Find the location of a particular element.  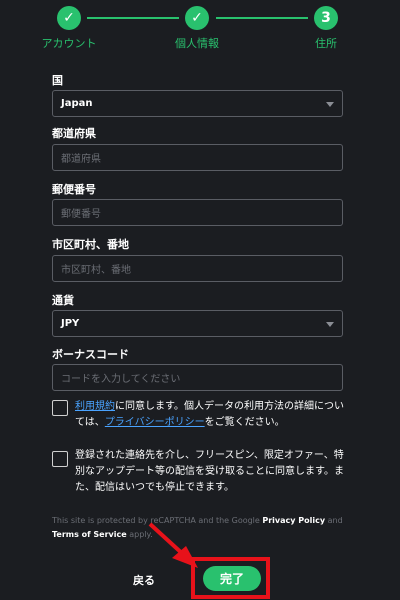

annotation-arrow-icon is located at coordinates (173, 545).